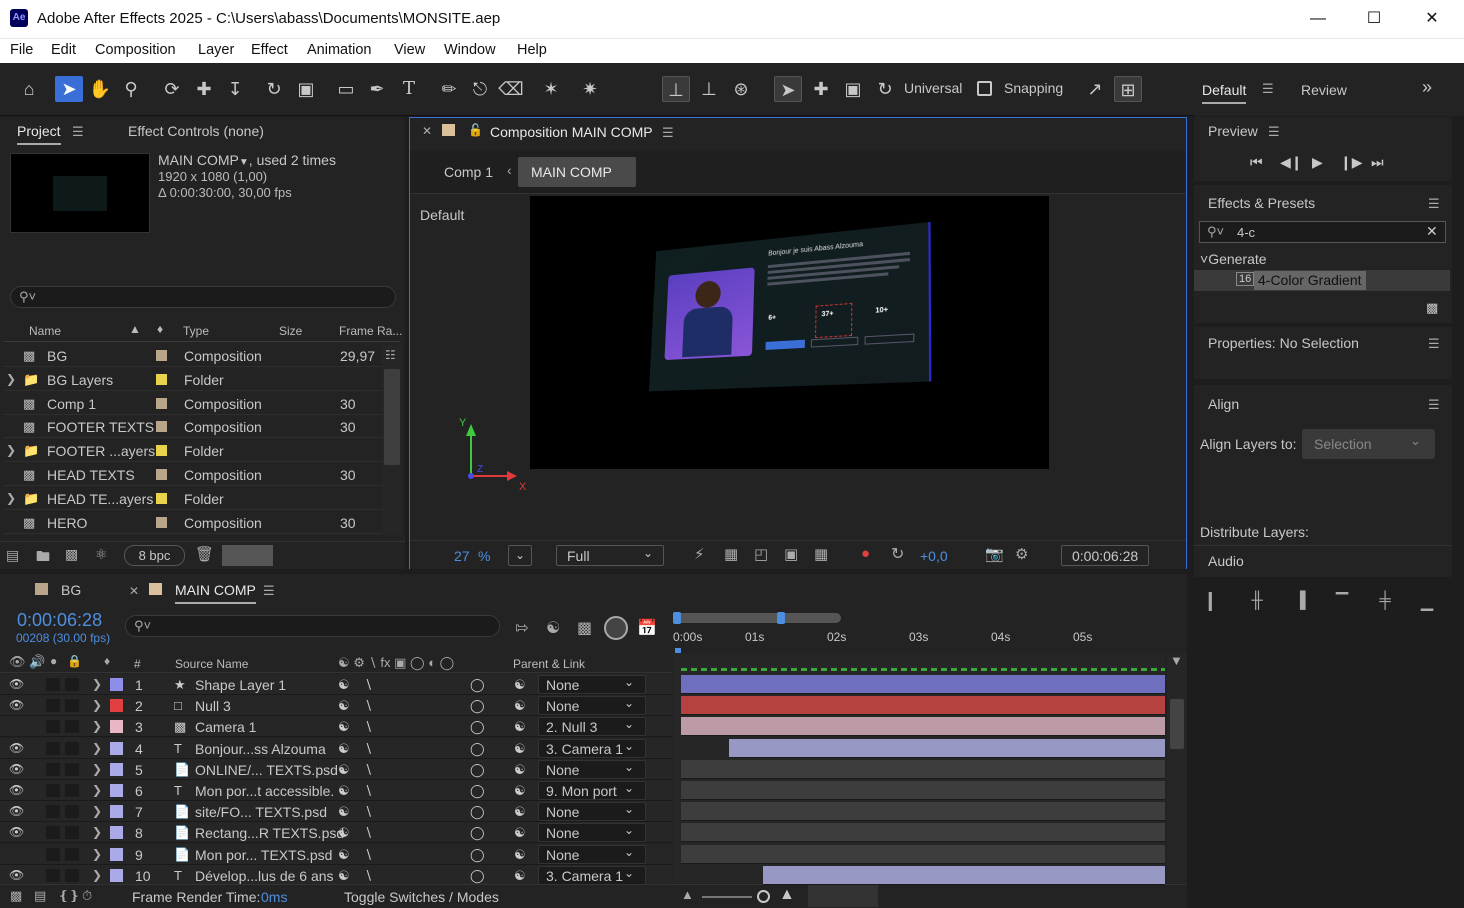 The image size is (1464, 908). Describe the element at coordinates (392, 440) in the screenshot. I see `project-scrollbar: ☷` at that location.